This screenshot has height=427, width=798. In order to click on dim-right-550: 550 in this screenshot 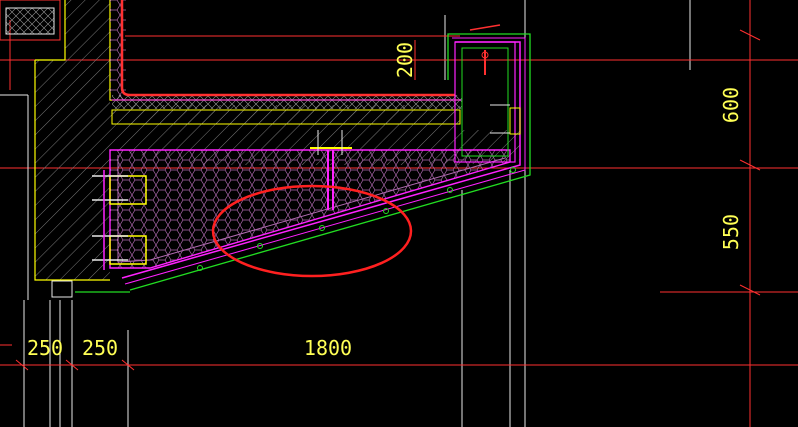, I will do `click(731, 232)`.